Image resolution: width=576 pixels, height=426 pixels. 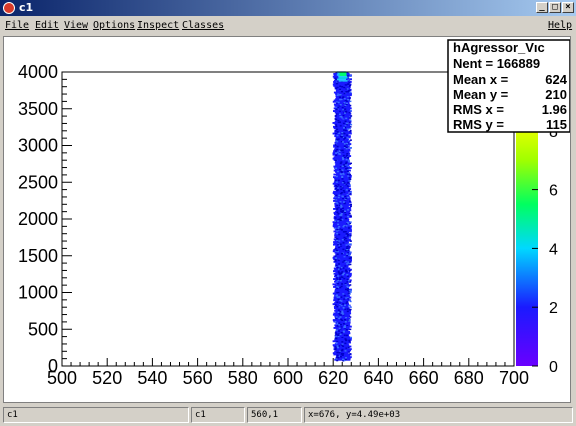 I want to click on x-tick-label: 520, so click(x=107, y=378).